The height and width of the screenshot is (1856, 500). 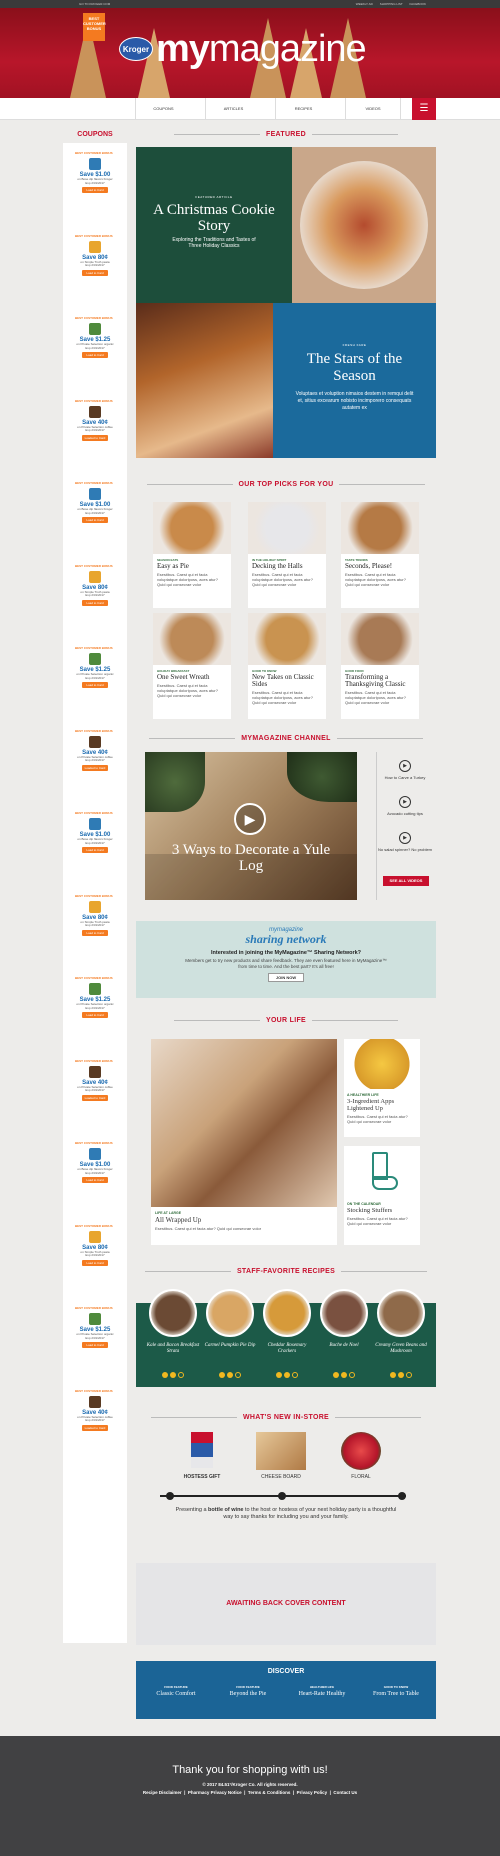 I want to click on store-item-floral: FLORAL, so click(x=361, y=1456).